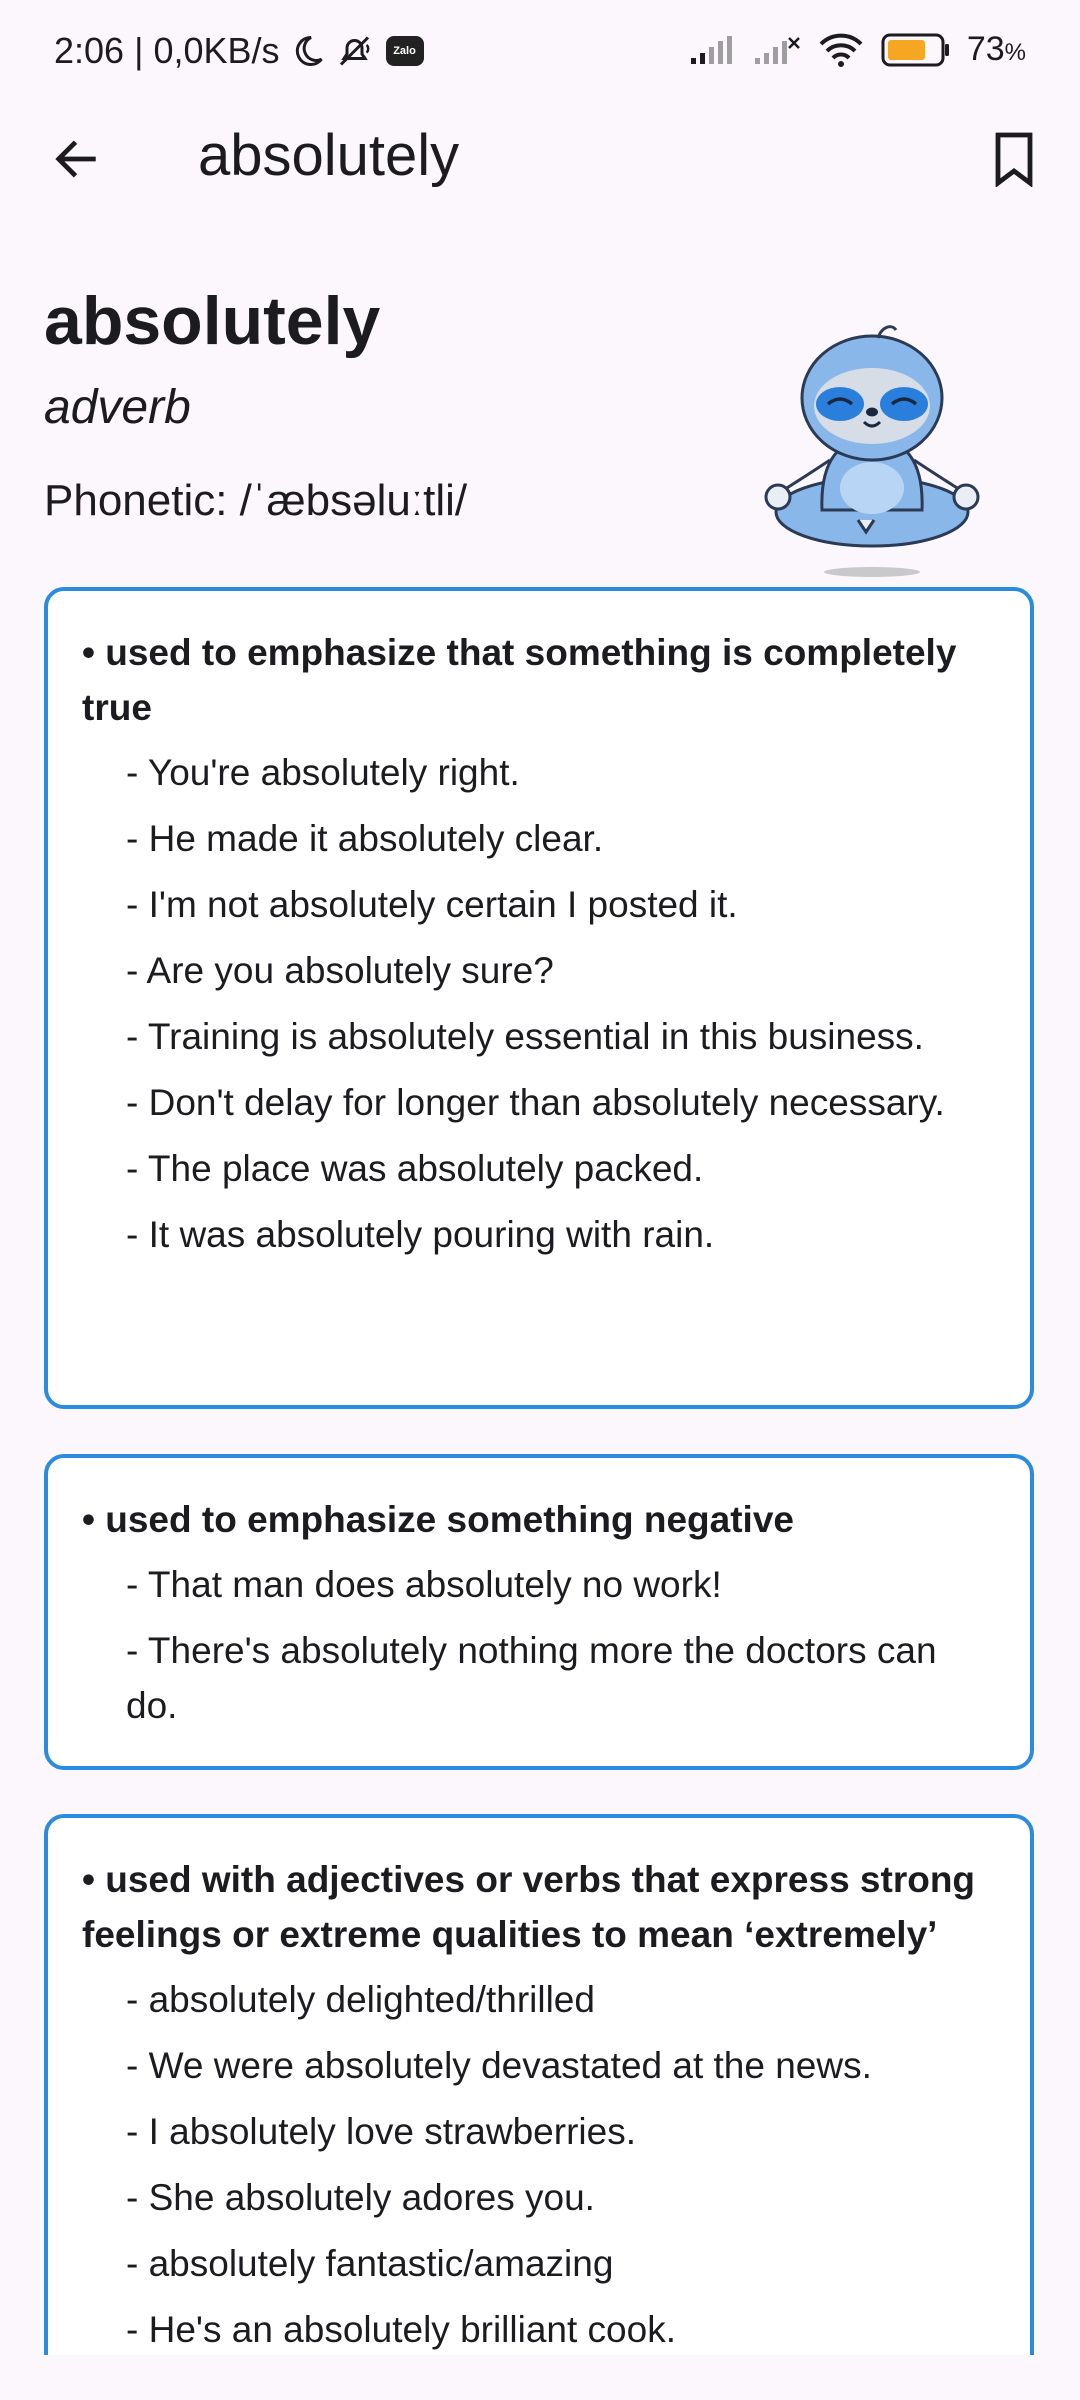  I want to click on part-of-speech: adverb, so click(117, 407).